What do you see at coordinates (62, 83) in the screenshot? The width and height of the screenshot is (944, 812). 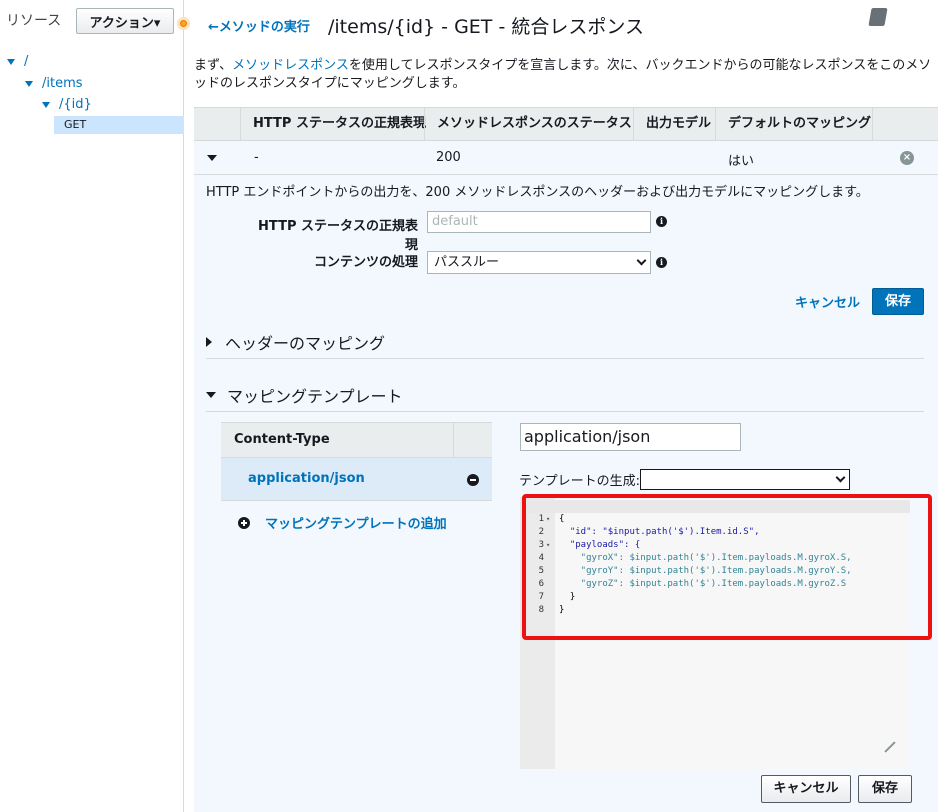 I see `tree-item-label: /items` at bounding box center [62, 83].